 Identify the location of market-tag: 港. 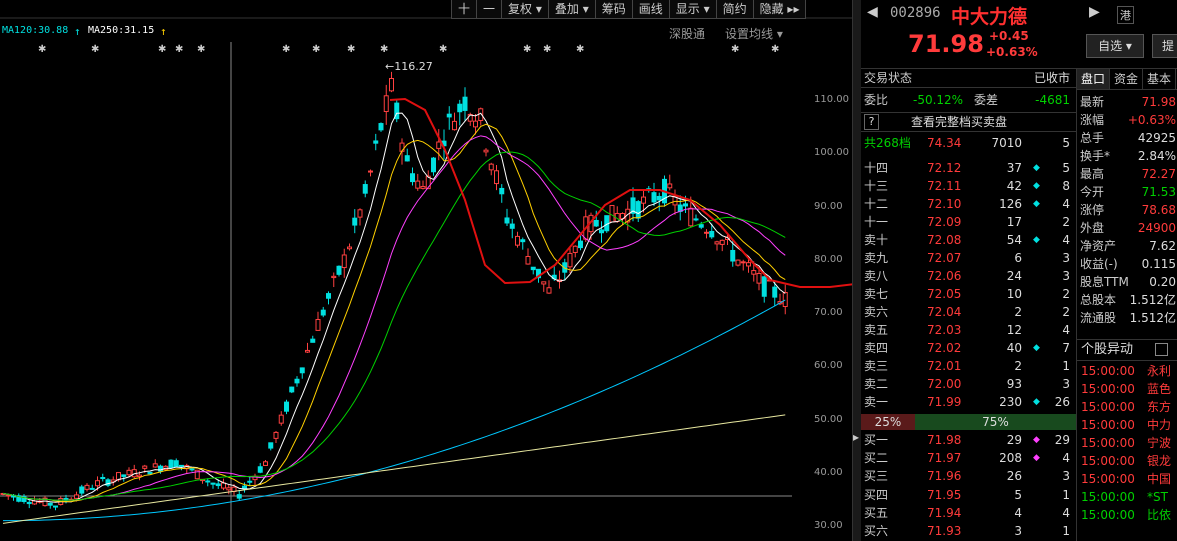
(1125, 15).